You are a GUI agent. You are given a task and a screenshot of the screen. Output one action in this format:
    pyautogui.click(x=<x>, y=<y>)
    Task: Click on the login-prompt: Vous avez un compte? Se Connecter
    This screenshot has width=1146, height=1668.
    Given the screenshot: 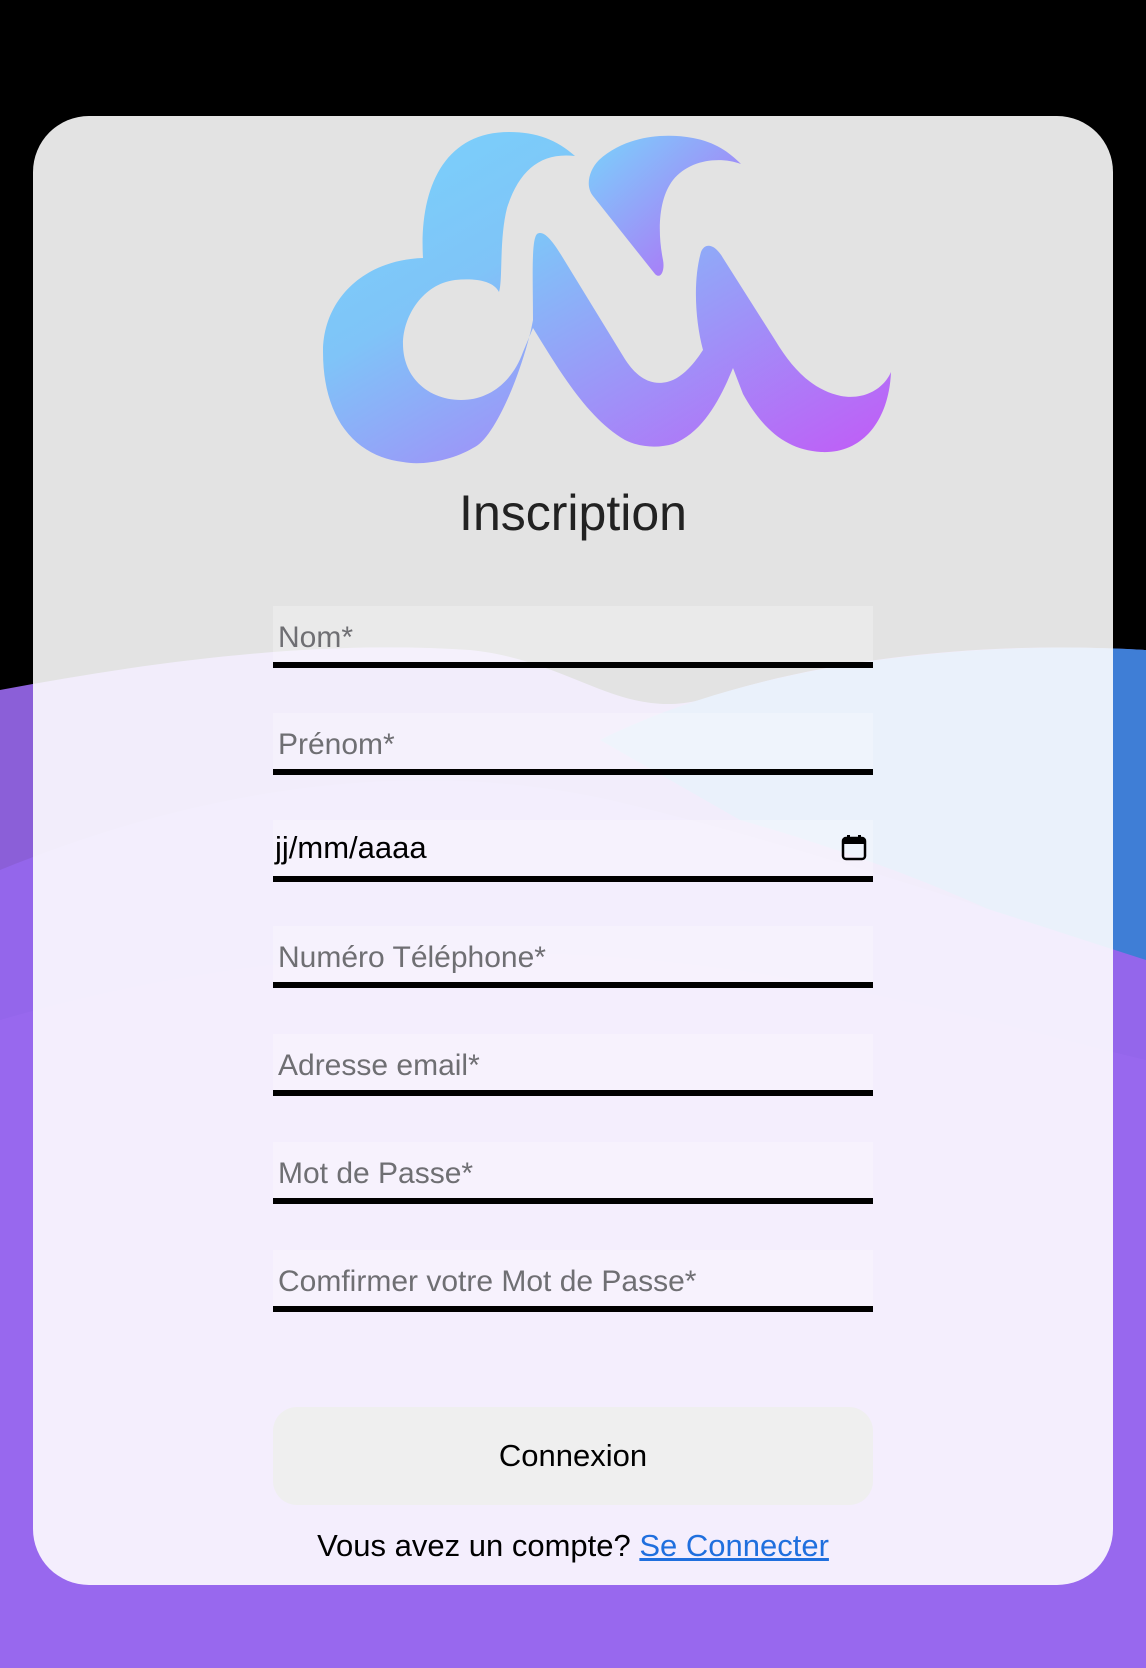 What is the action you would take?
    pyautogui.click(x=573, y=1546)
    